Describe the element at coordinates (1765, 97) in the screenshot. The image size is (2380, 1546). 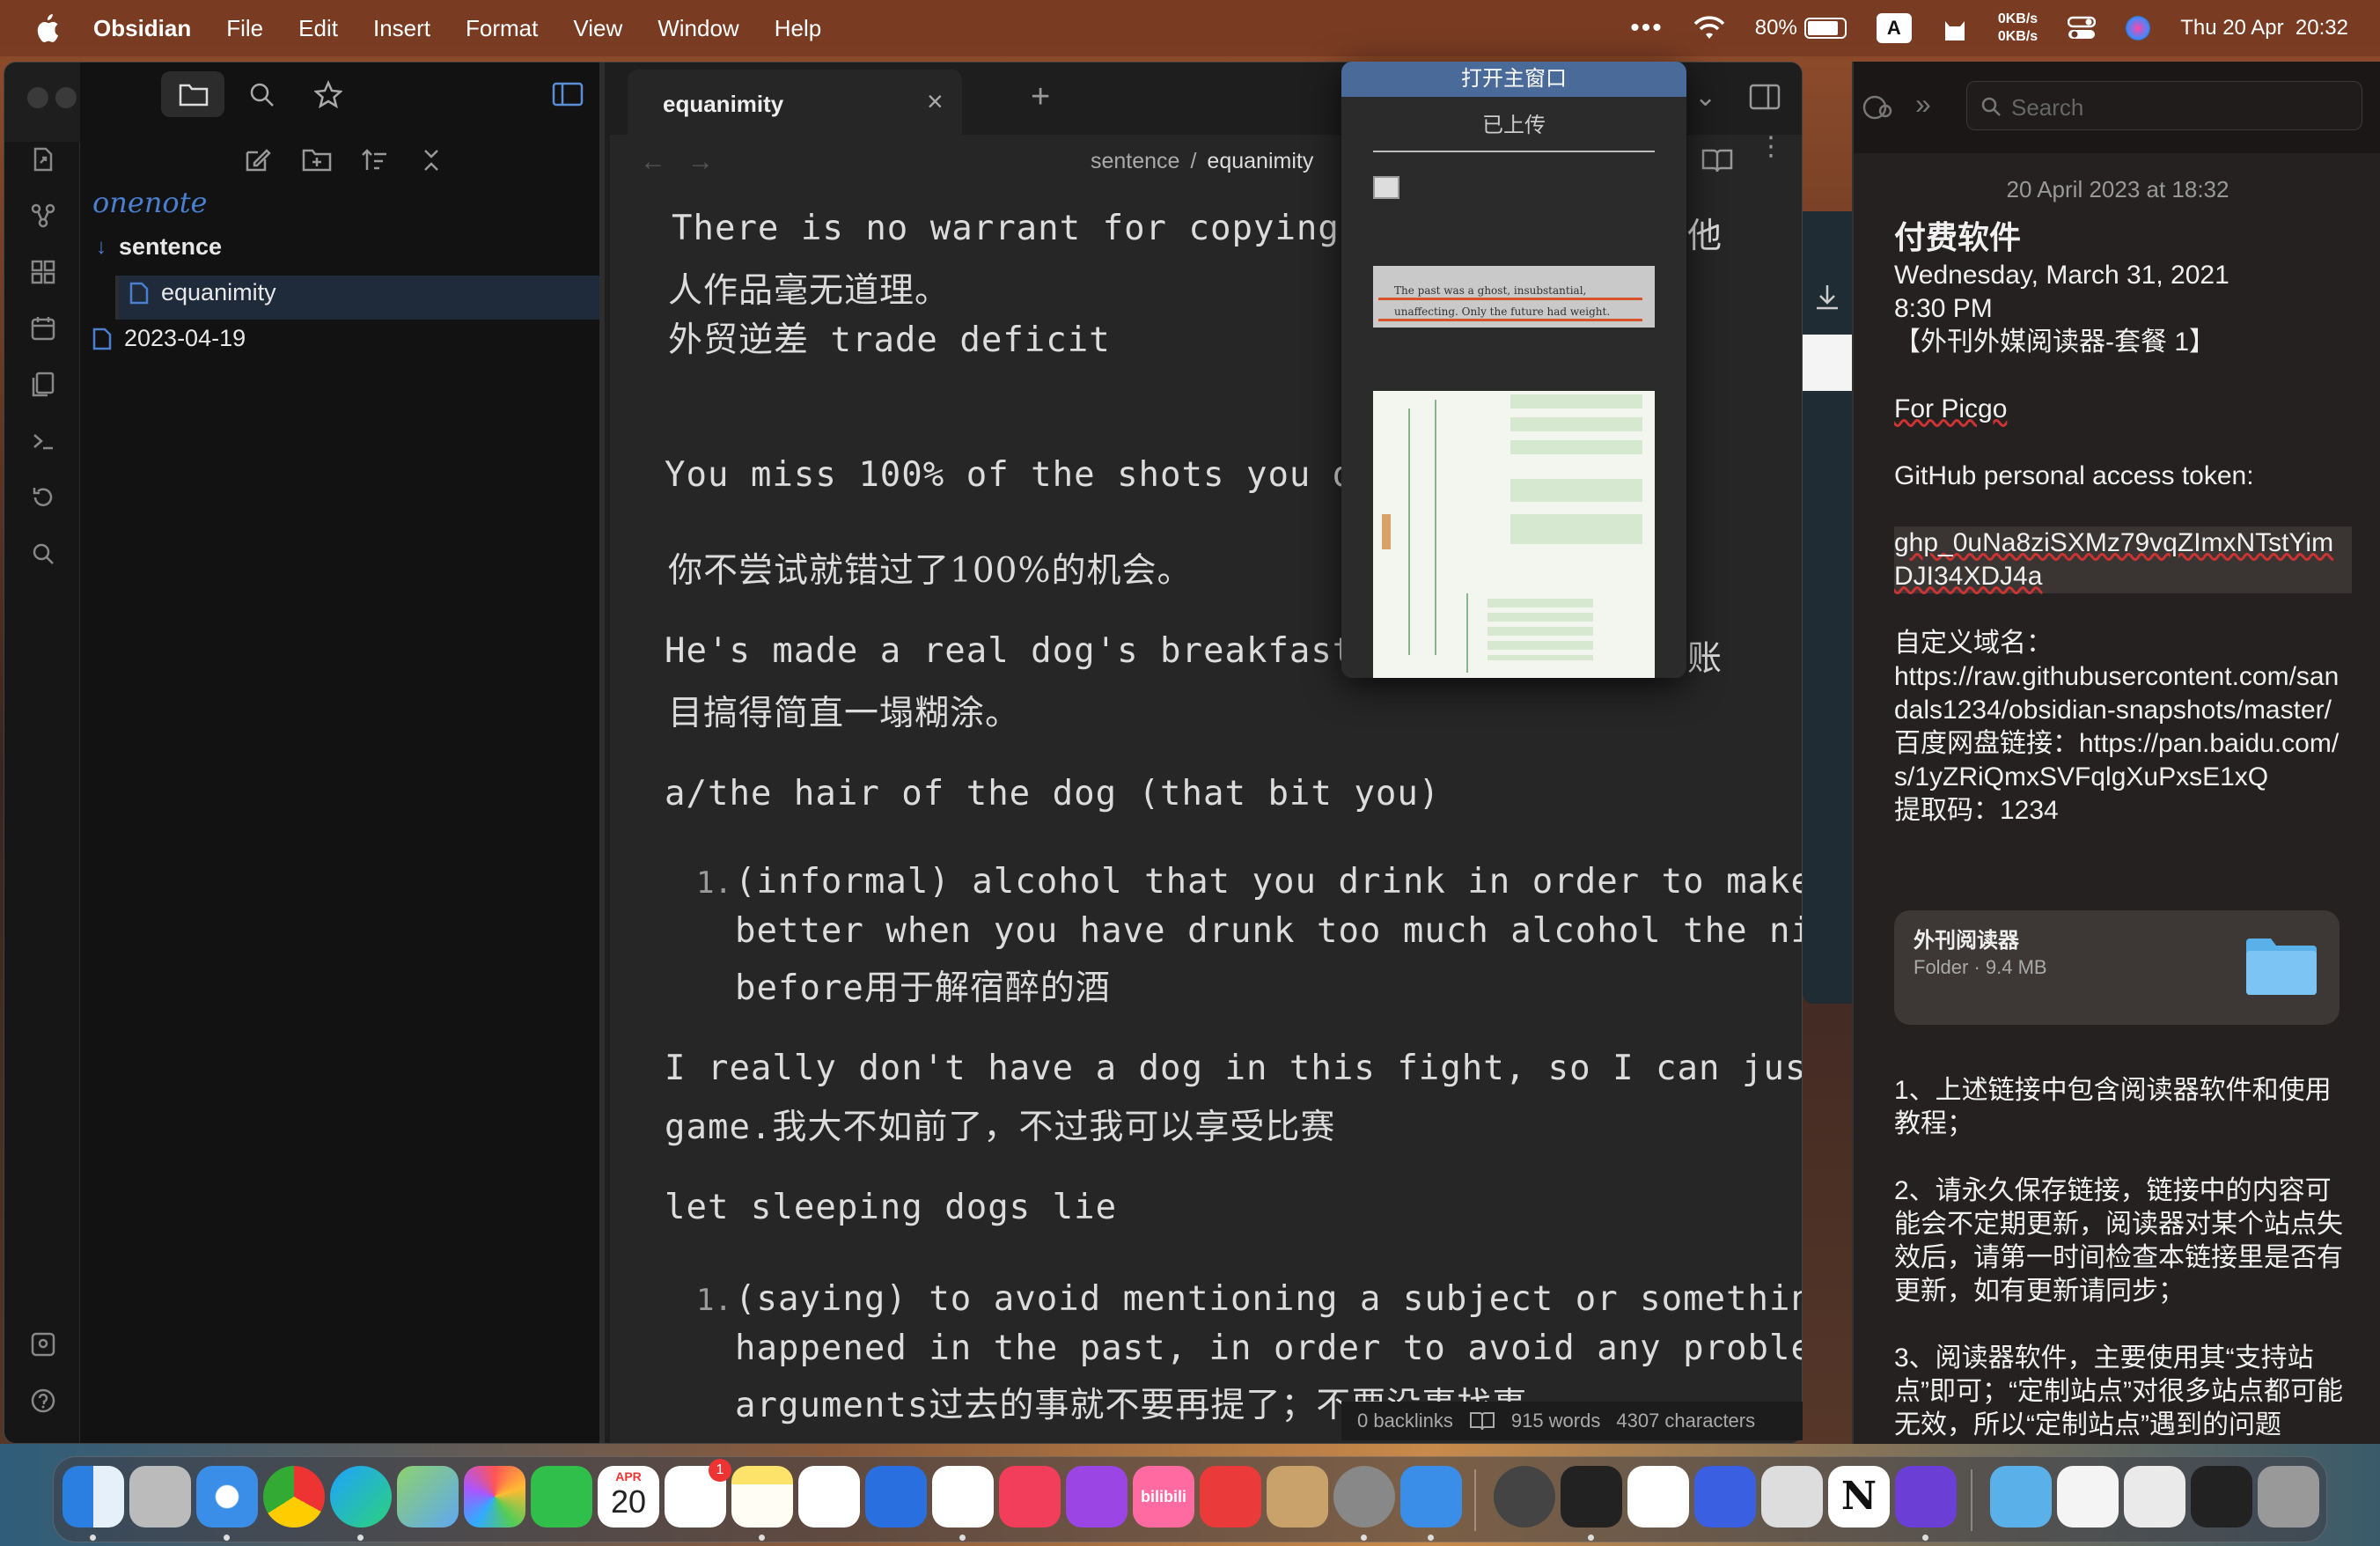
I see `right-sidebar-toggle-icon` at that location.